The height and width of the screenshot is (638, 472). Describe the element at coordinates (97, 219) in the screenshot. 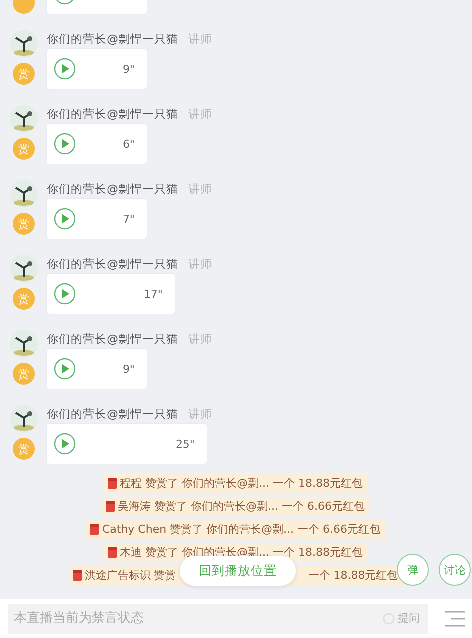

I see `voice-bubble: 7"` at that location.